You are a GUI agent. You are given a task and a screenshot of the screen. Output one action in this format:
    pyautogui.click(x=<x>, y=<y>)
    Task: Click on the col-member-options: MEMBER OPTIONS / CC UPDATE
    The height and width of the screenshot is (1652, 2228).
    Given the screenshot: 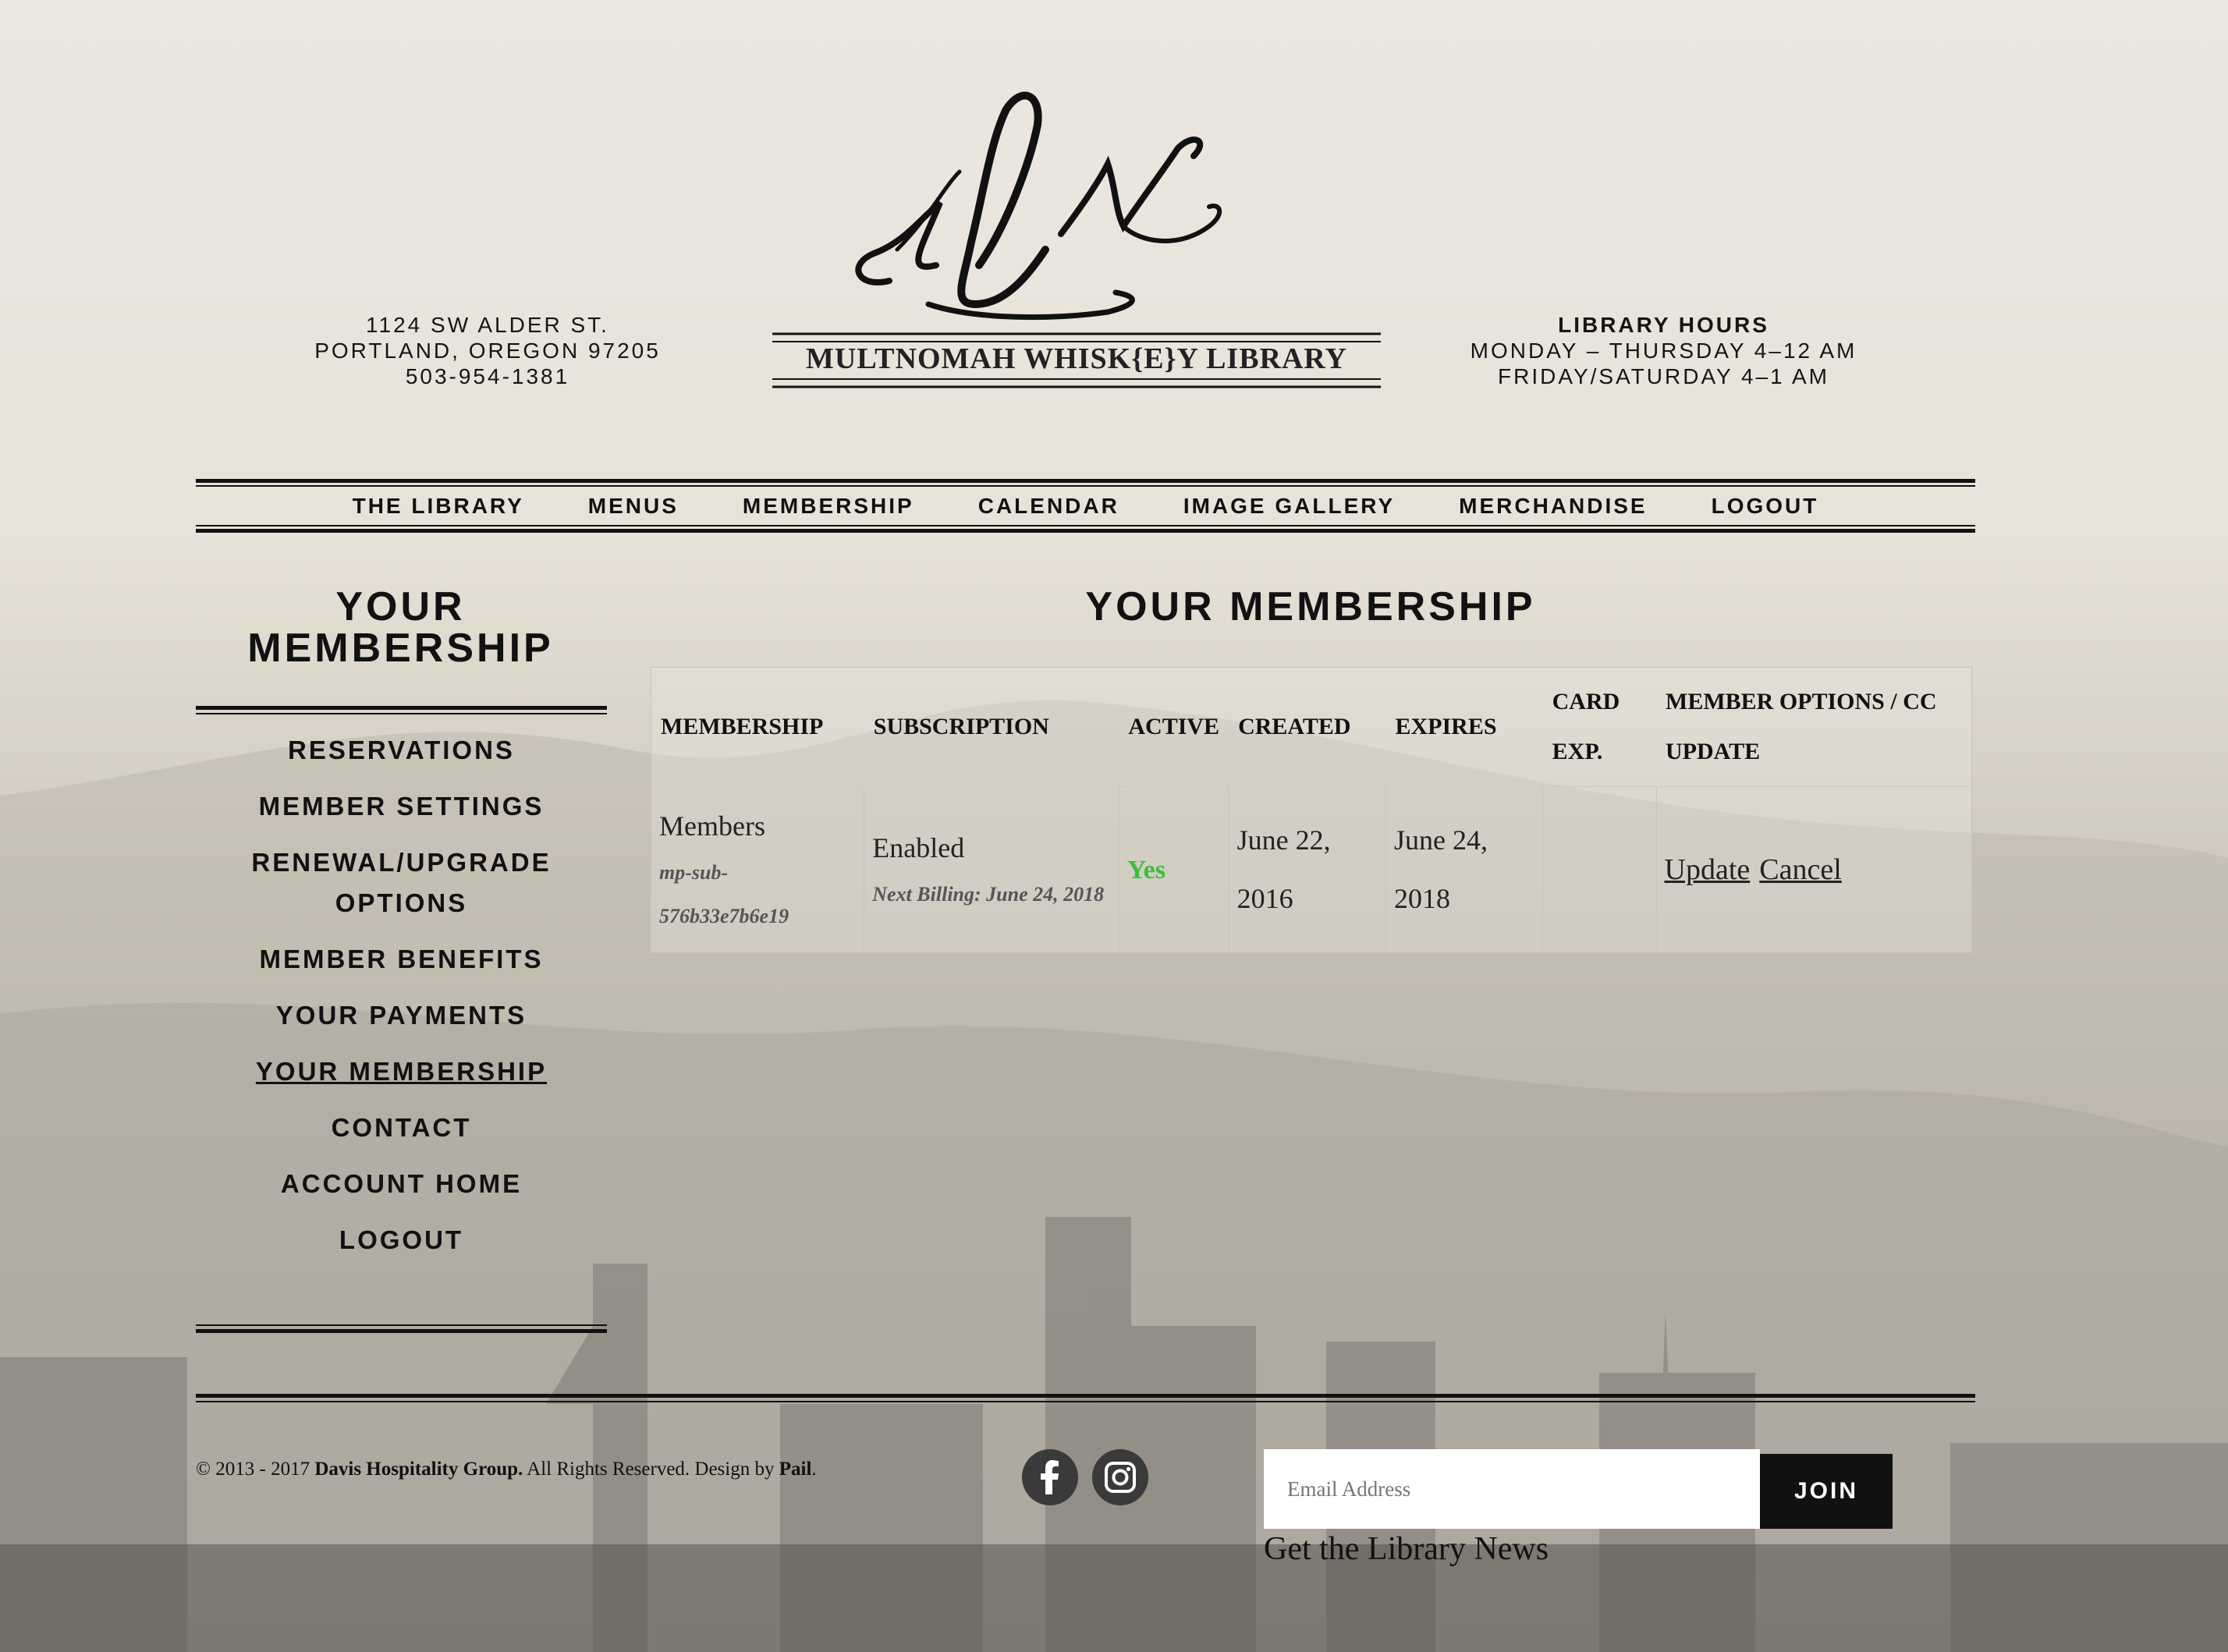 What is the action you would take?
    pyautogui.click(x=1814, y=727)
    